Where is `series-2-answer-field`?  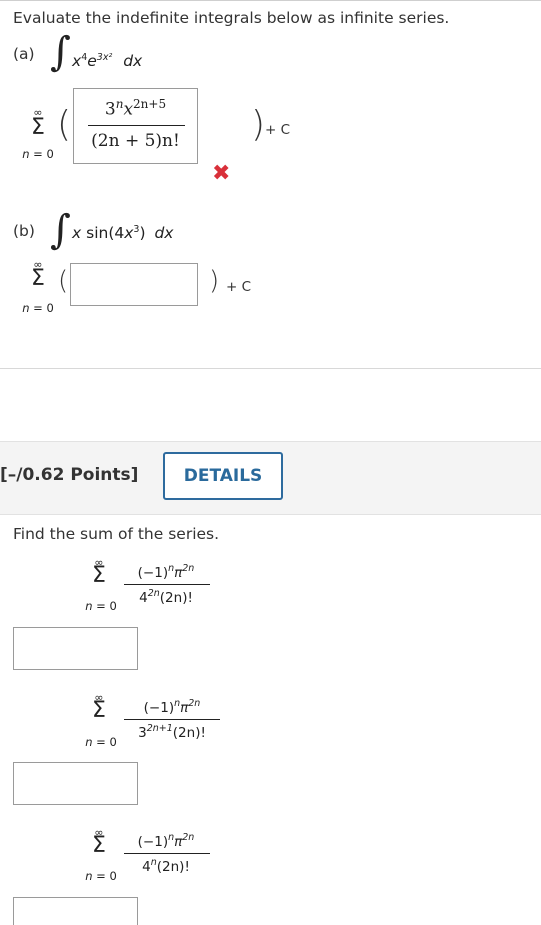
series-2-answer-field is located at coordinates (75, 783).